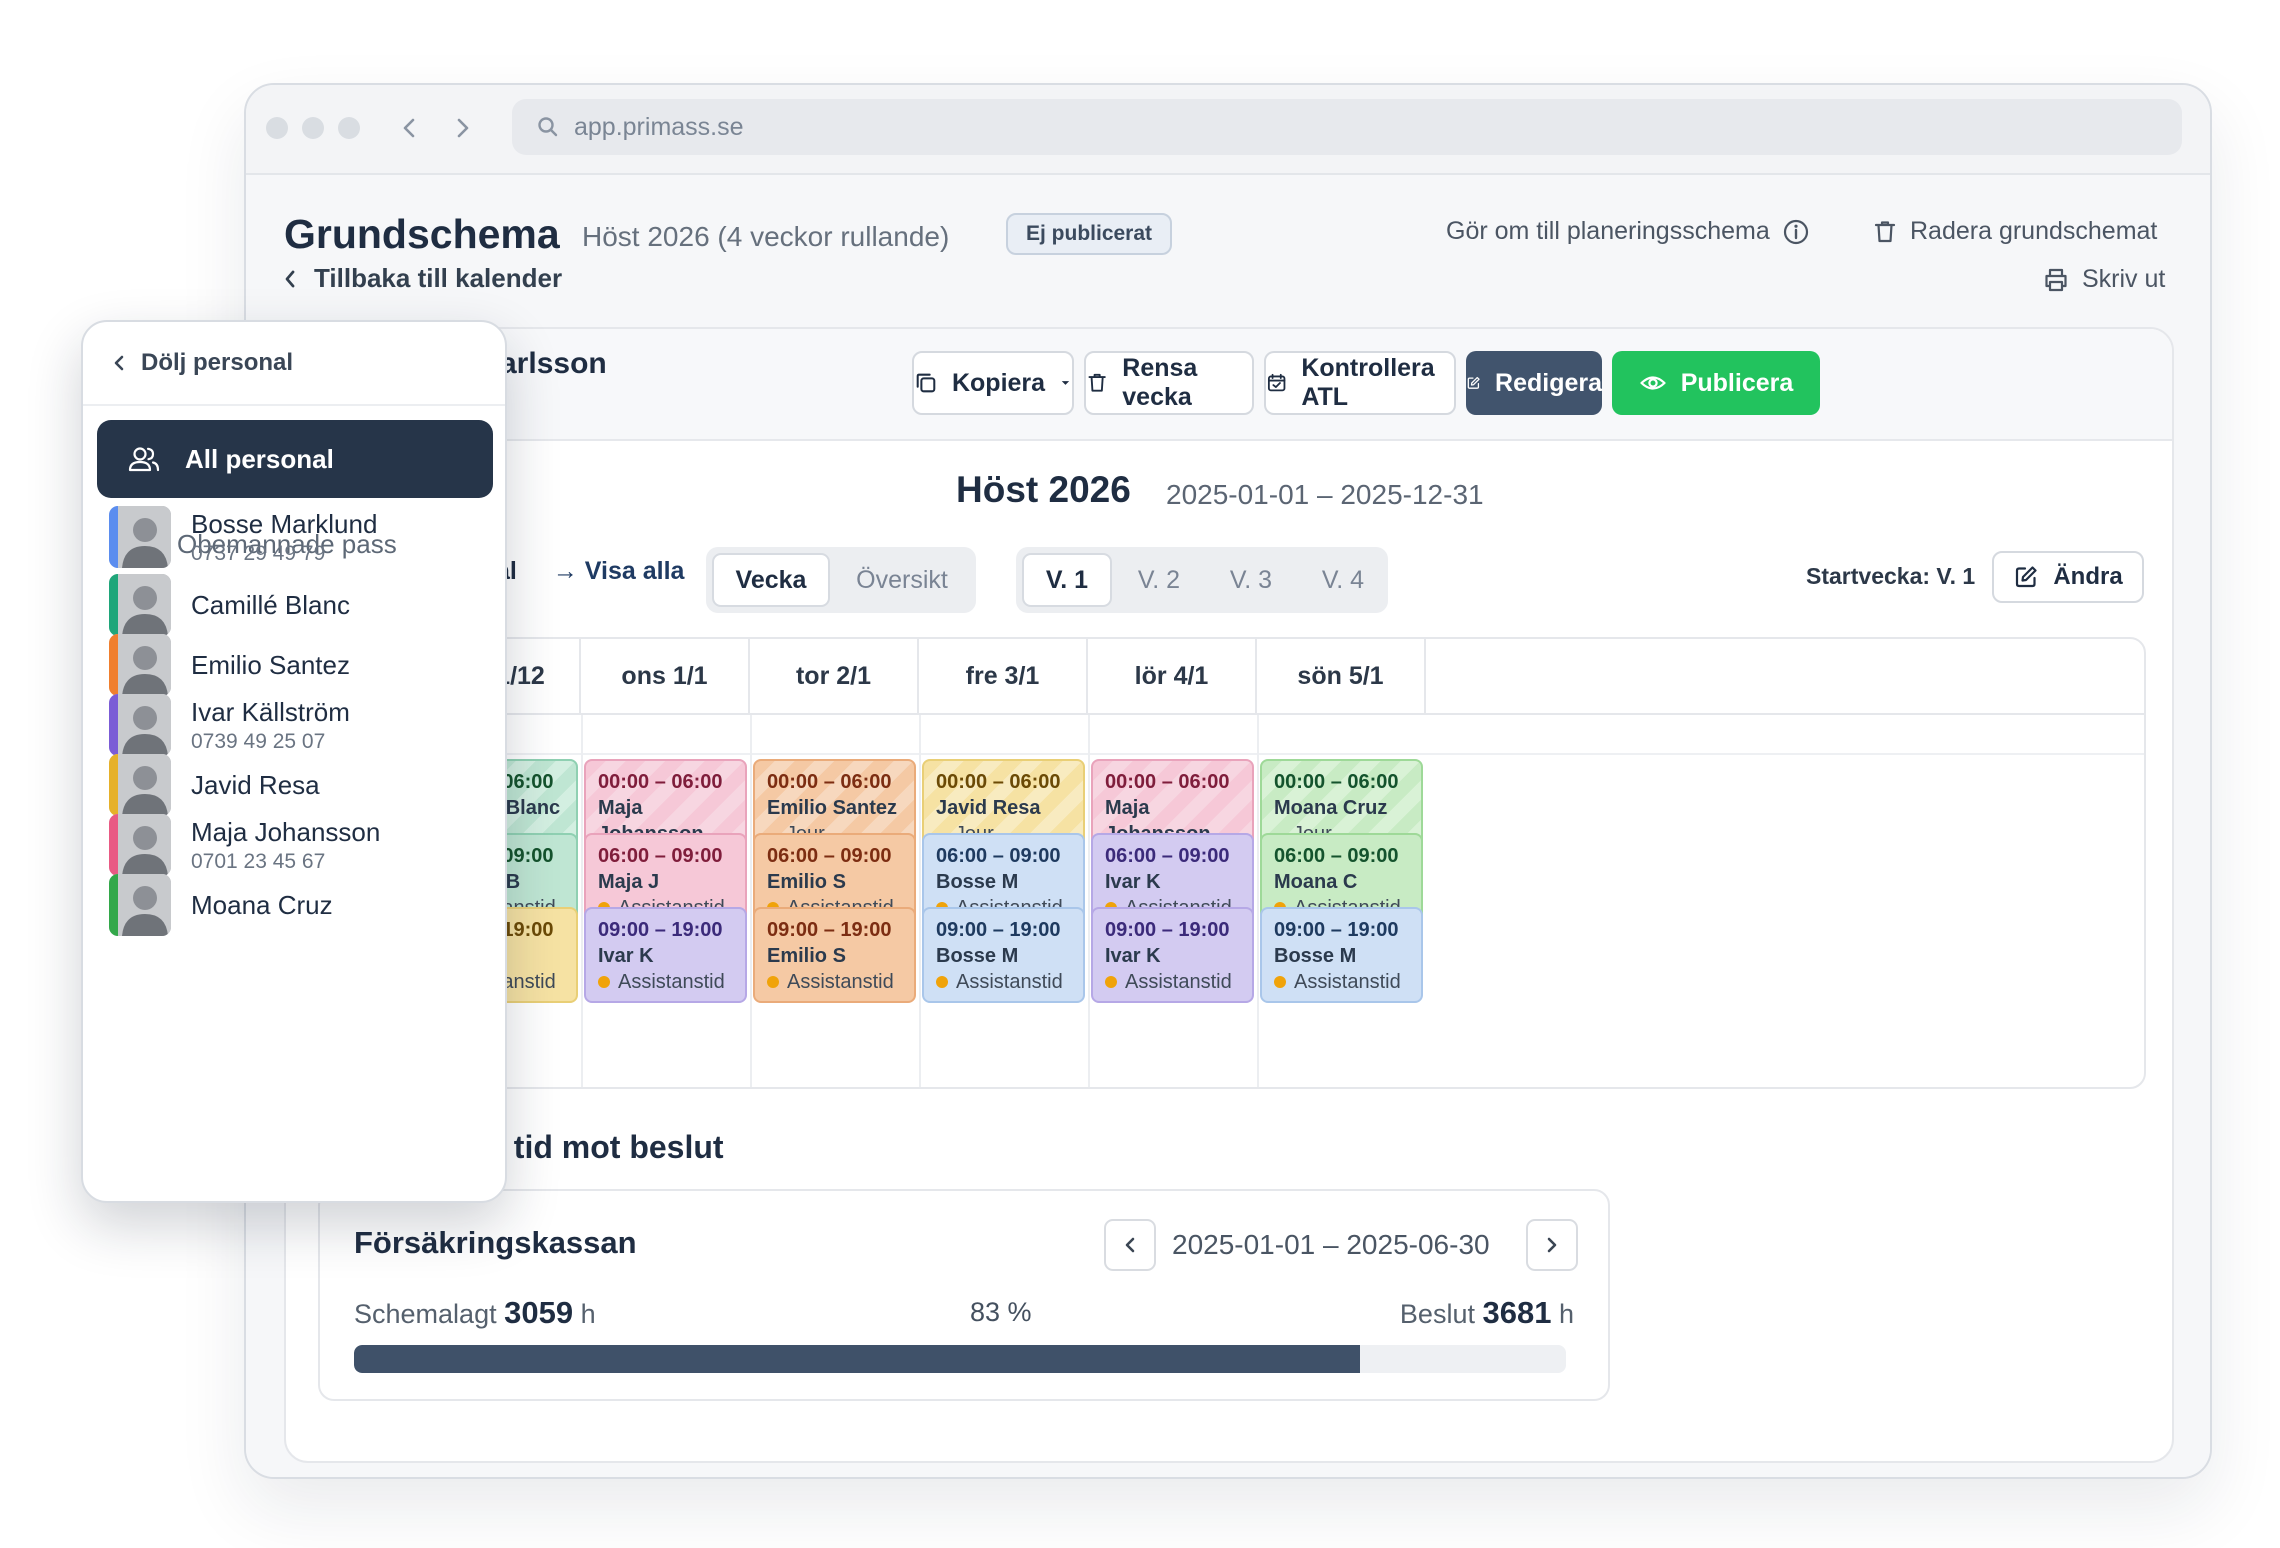 The width and height of the screenshot is (2280, 1548). I want to click on staff-info: Emilio Santez, so click(270, 665).